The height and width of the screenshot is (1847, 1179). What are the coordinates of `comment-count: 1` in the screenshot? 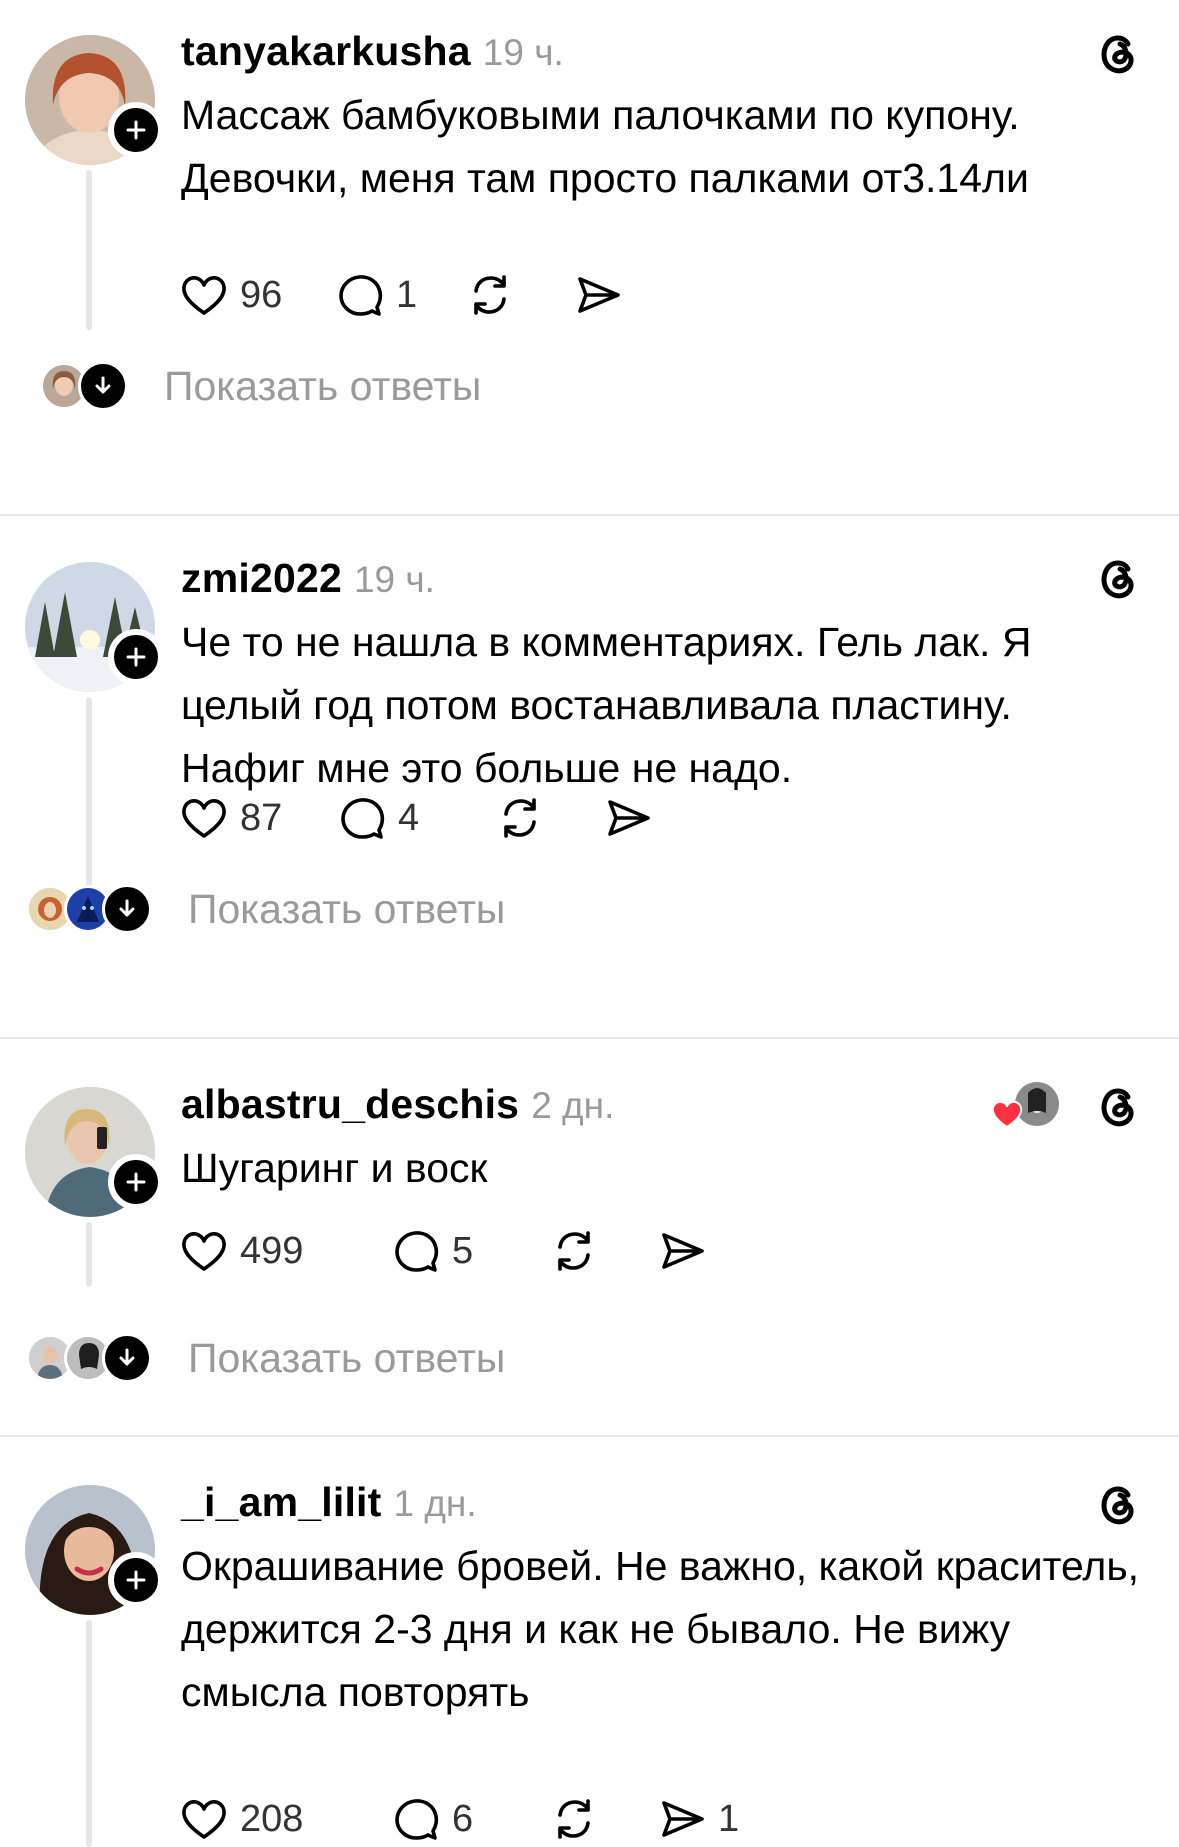 It's located at (407, 294).